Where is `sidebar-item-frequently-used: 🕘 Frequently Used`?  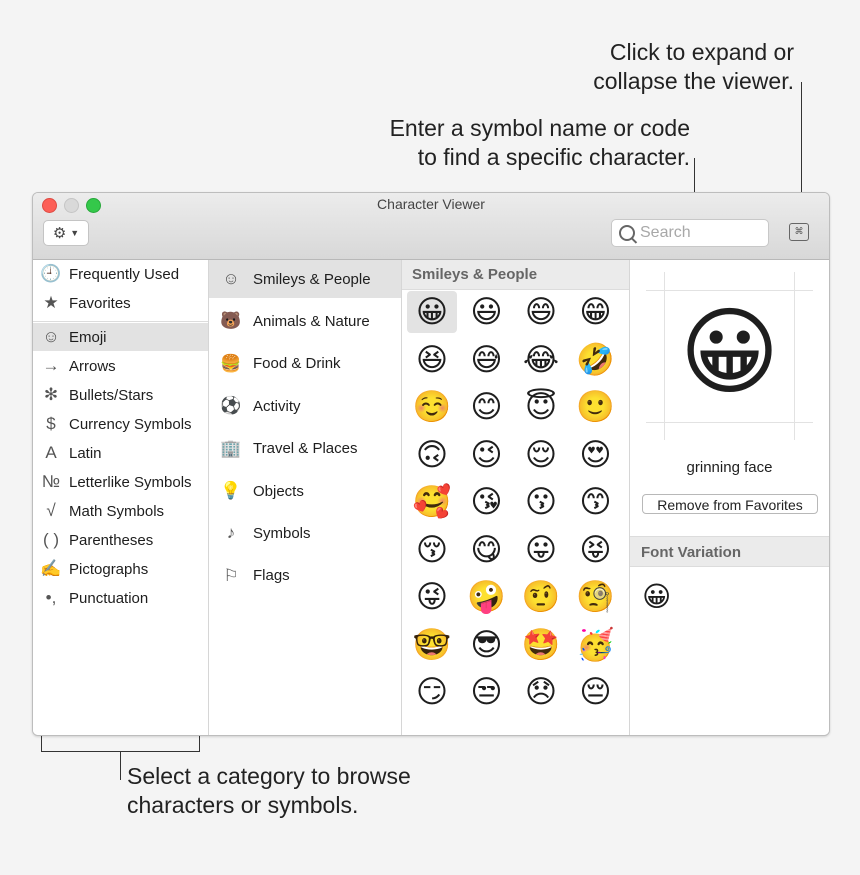 sidebar-item-frequently-used: 🕘 Frequently Used is located at coordinates (120, 274).